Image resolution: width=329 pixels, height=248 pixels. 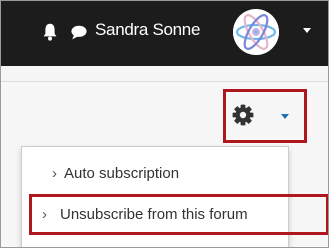 What do you see at coordinates (307, 30) in the screenshot?
I see `user-menu-caret-icon` at bounding box center [307, 30].